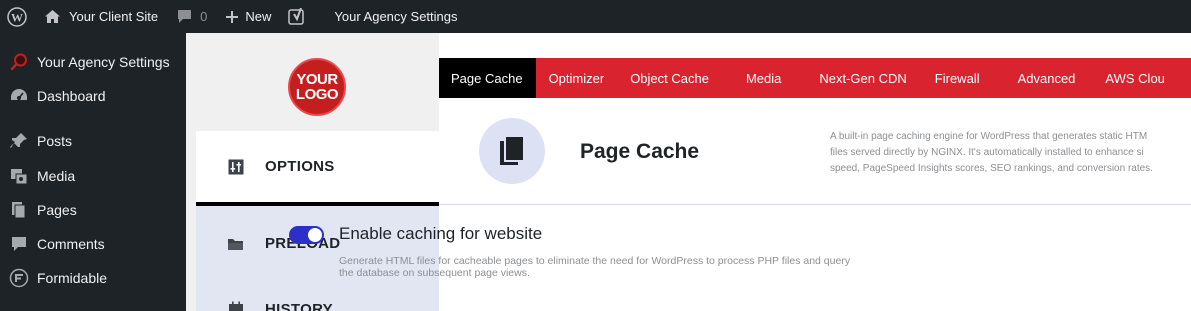  What do you see at coordinates (18, 244) in the screenshot?
I see `comment-icon` at bounding box center [18, 244].